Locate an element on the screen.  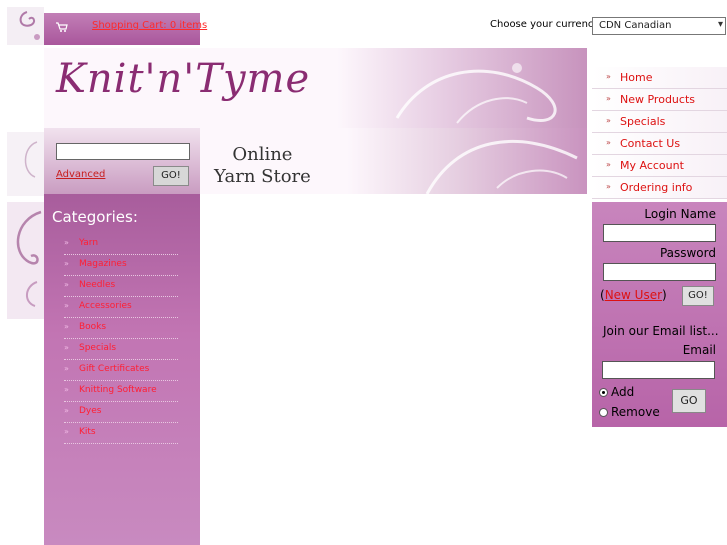
decorative-swirl-middle is located at coordinates (25, 164).